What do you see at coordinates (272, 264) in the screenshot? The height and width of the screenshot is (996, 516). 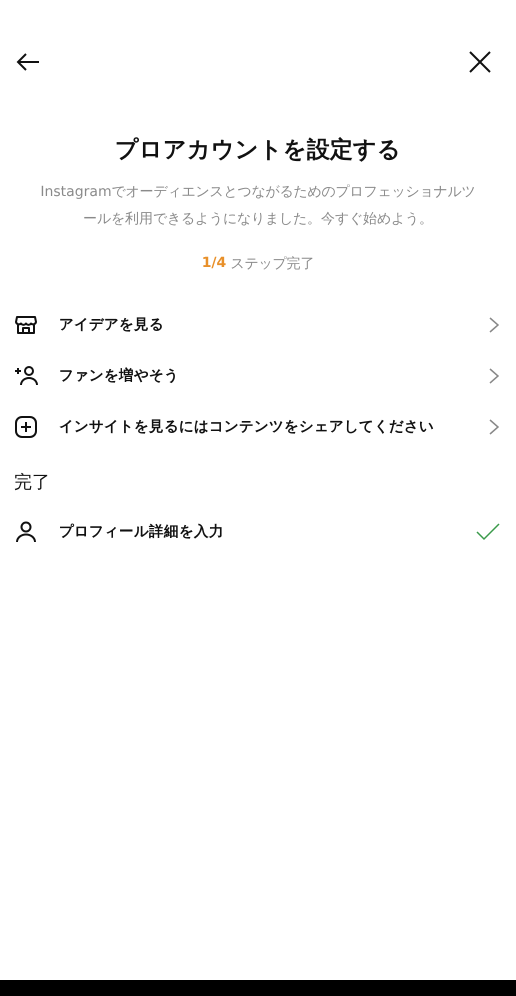 I see `progress-label: ステップ完了` at bounding box center [272, 264].